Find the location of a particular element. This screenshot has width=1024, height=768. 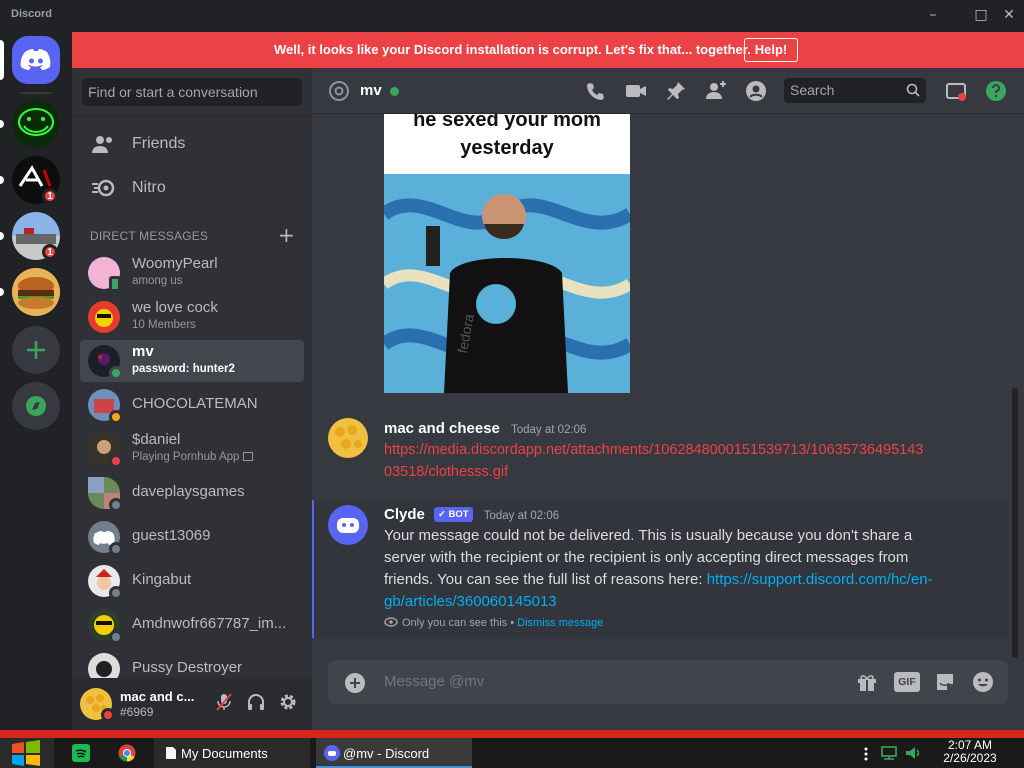

at-sign-icon is located at coordinates (339, 91).